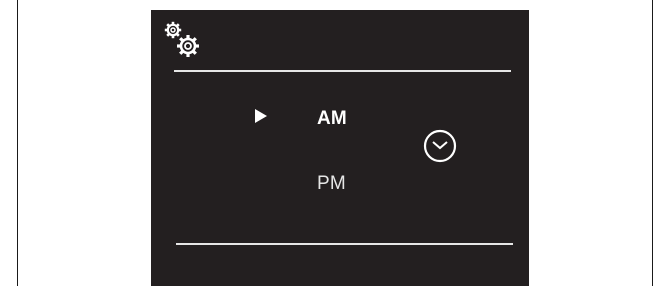 This screenshot has width=670, height=286. Describe the element at coordinates (440, 146) in the screenshot. I see `clock-icon` at that location.